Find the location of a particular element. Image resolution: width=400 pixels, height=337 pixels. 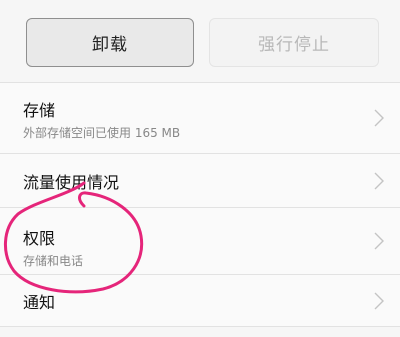

data-usage-title: 流量使用情况 is located at coordinates (71, 182).